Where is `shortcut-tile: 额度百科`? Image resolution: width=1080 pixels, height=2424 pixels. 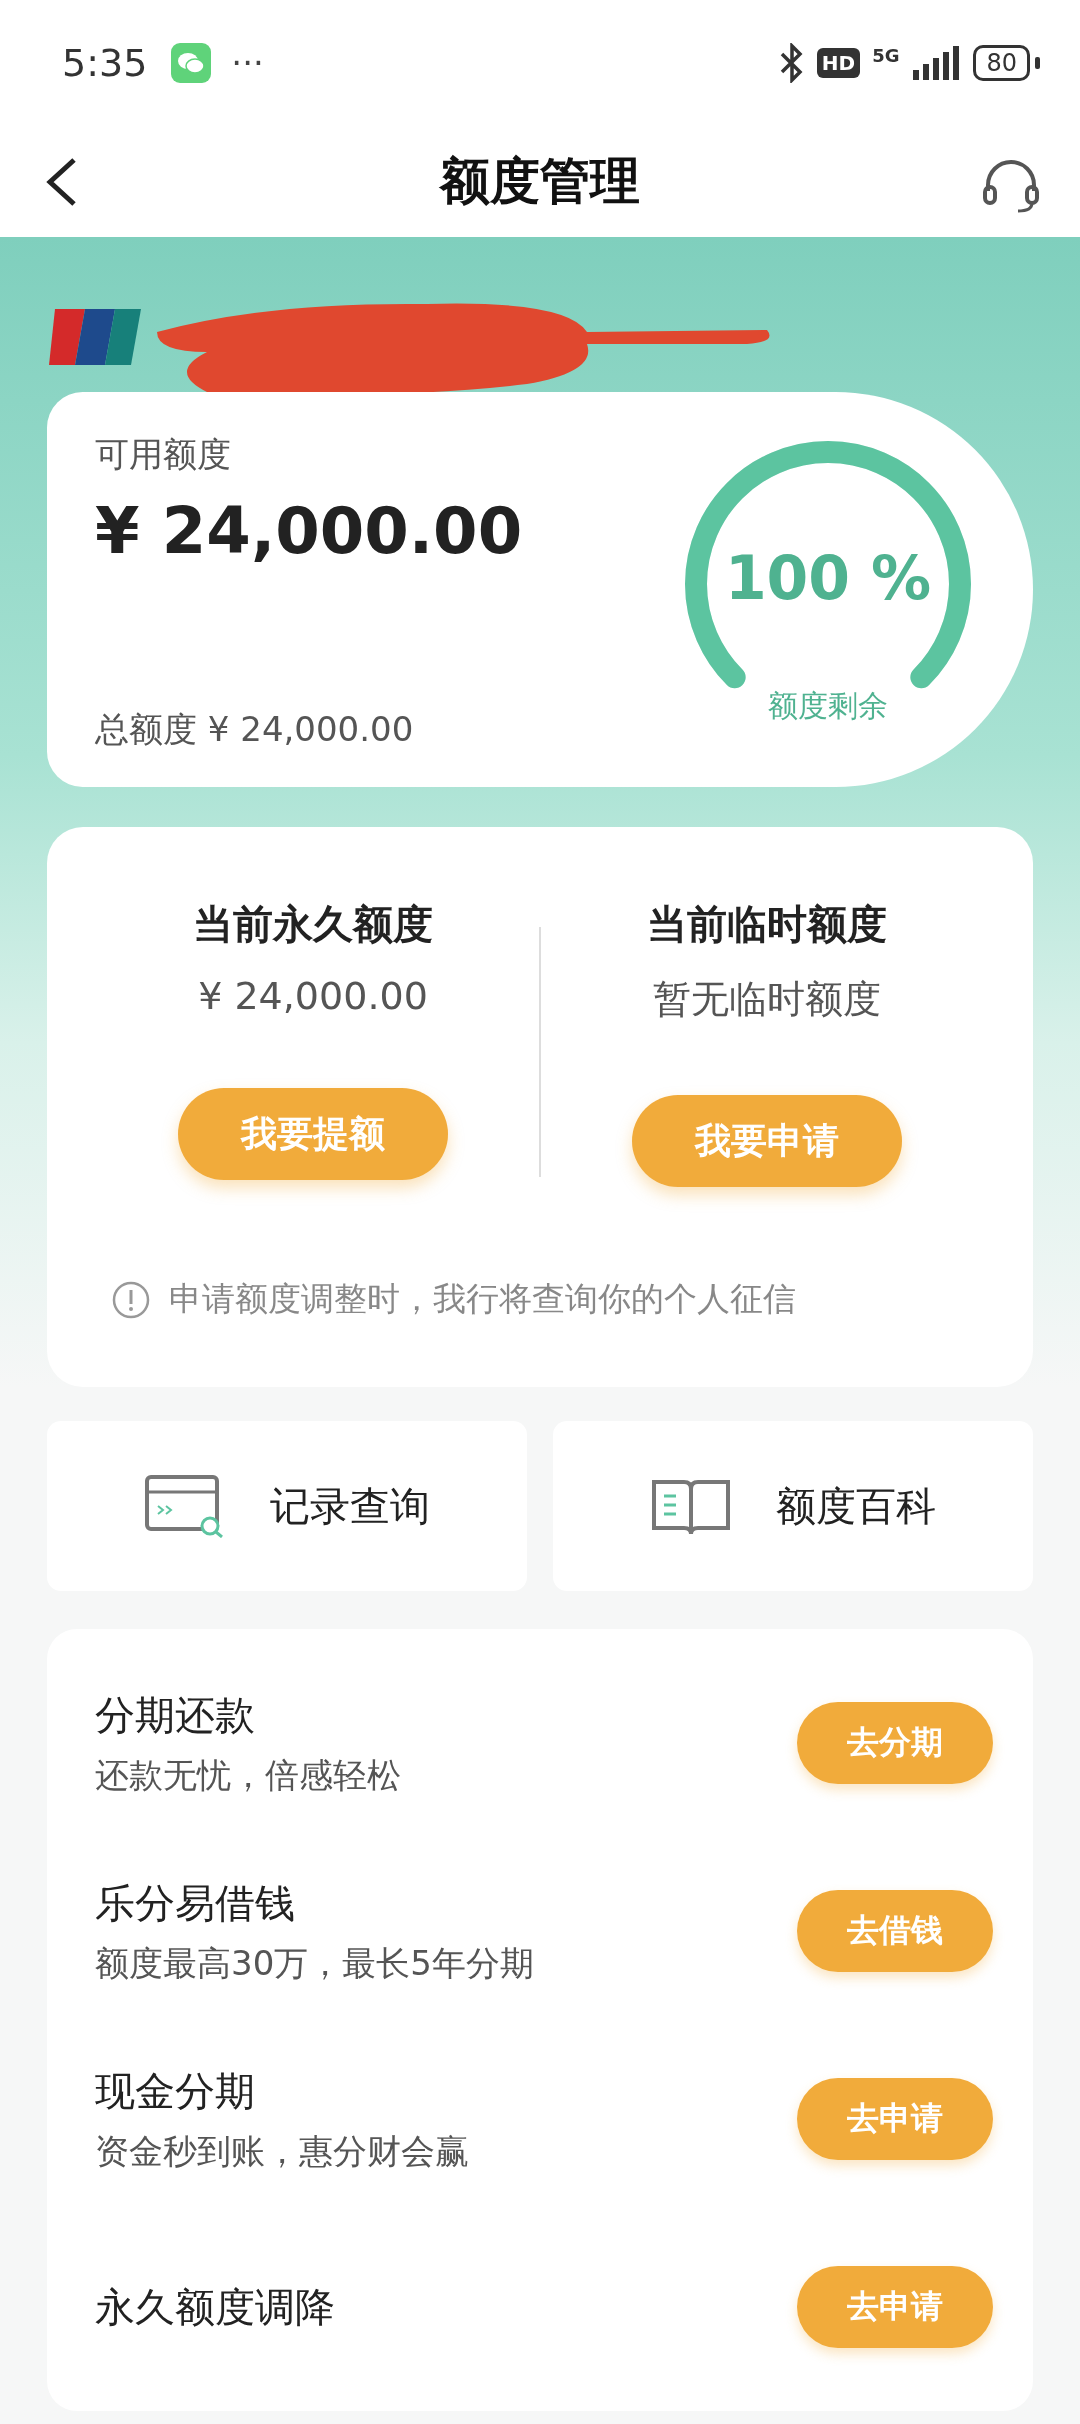
shortcut-tile: 额度百科 is located at coordinates (793, 1506).